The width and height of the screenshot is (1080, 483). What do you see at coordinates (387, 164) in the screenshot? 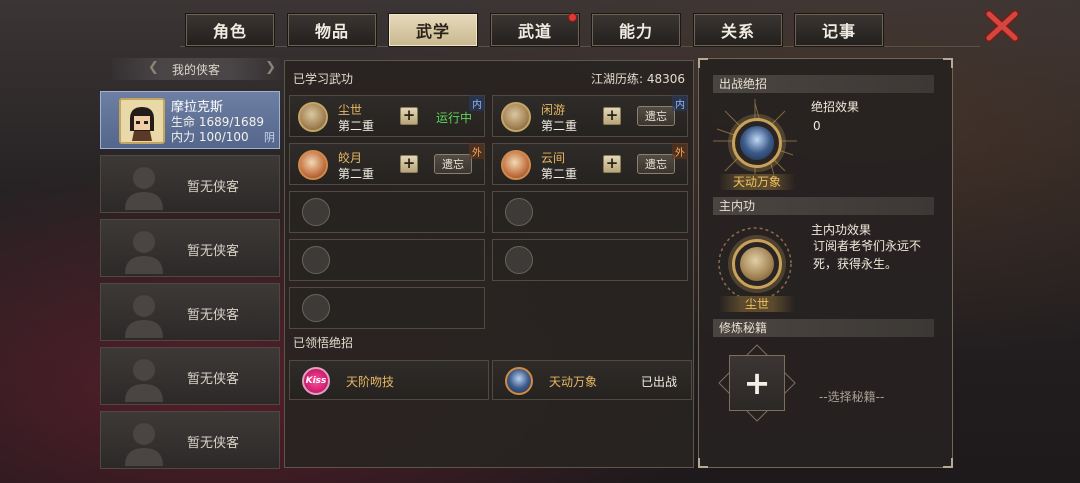
I see `skill-slot: 皎月 第二重 + 遗忘 外` at bounding box center [387, 164].